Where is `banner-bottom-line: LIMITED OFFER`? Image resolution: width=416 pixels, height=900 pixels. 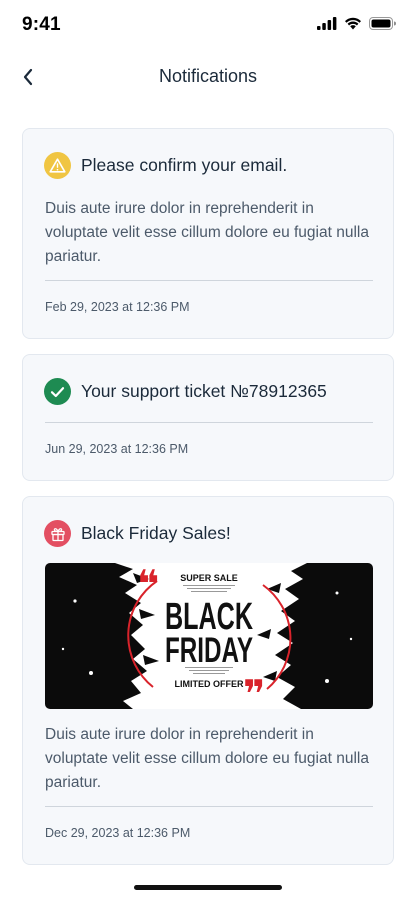 banner-bottom-line: LIMITED OFFER is located at coordinates (209, 684).